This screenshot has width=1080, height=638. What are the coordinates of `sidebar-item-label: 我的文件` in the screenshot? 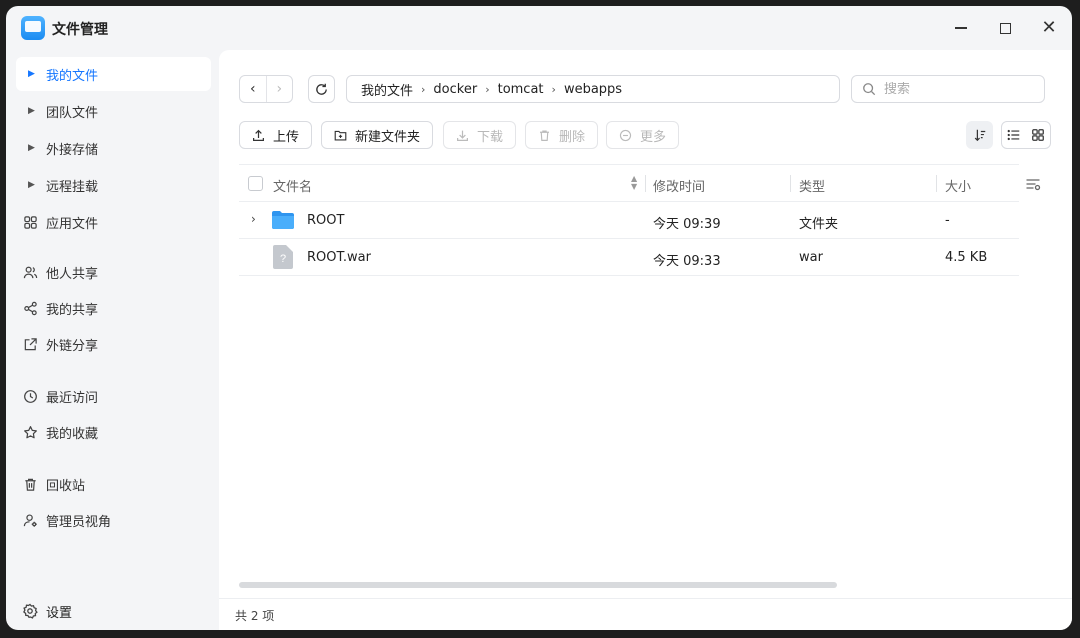 It's located at (72, 76).